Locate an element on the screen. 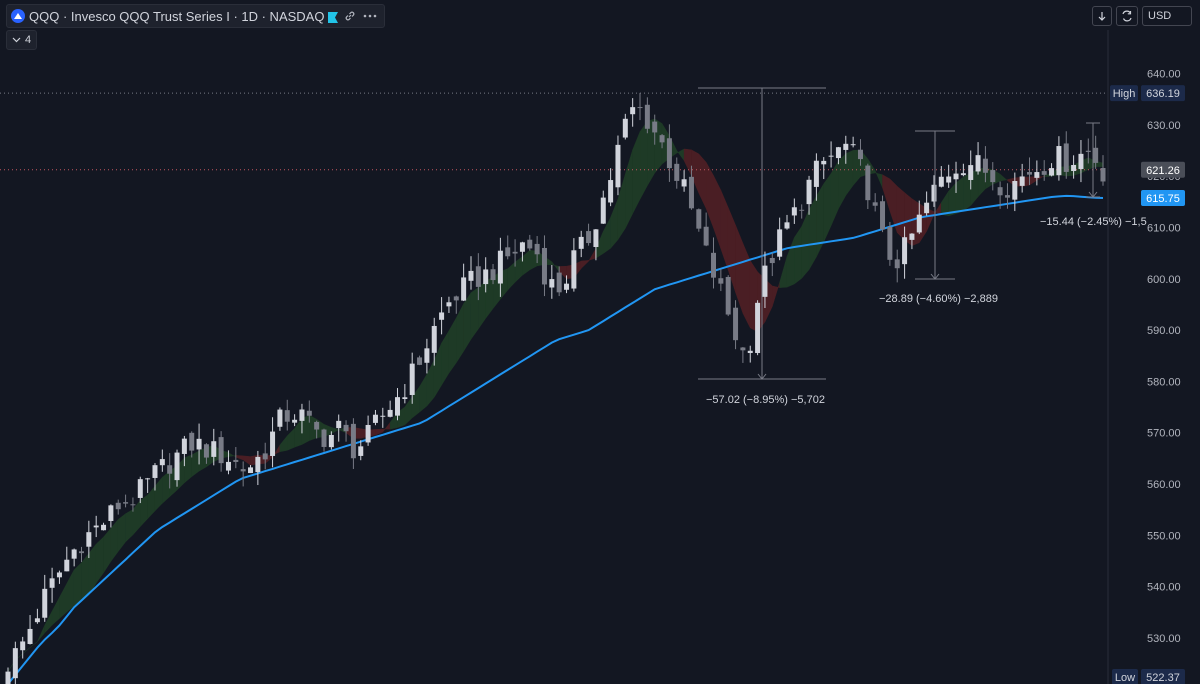 Image resolution: width=1200 pixels, height=684 pixels. link-icon is located at coordinates (350, 16).